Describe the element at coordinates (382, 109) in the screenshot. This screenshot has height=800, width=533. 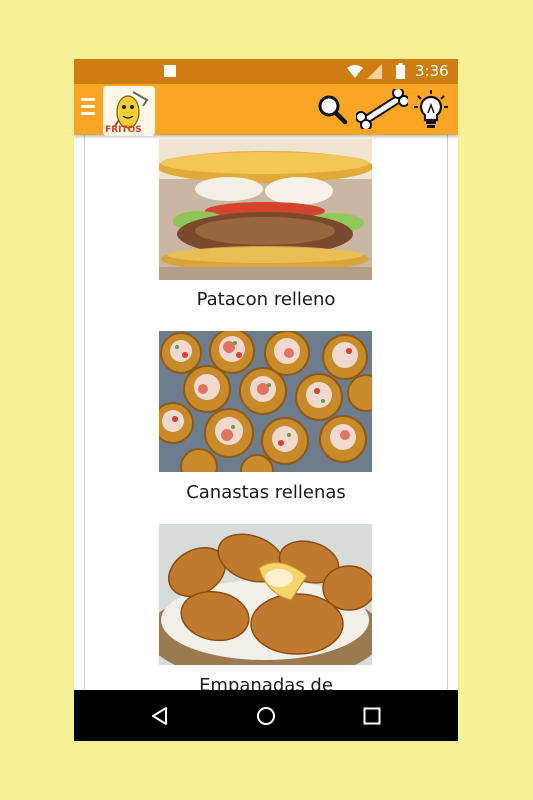
I see `bone-icon` at that location.